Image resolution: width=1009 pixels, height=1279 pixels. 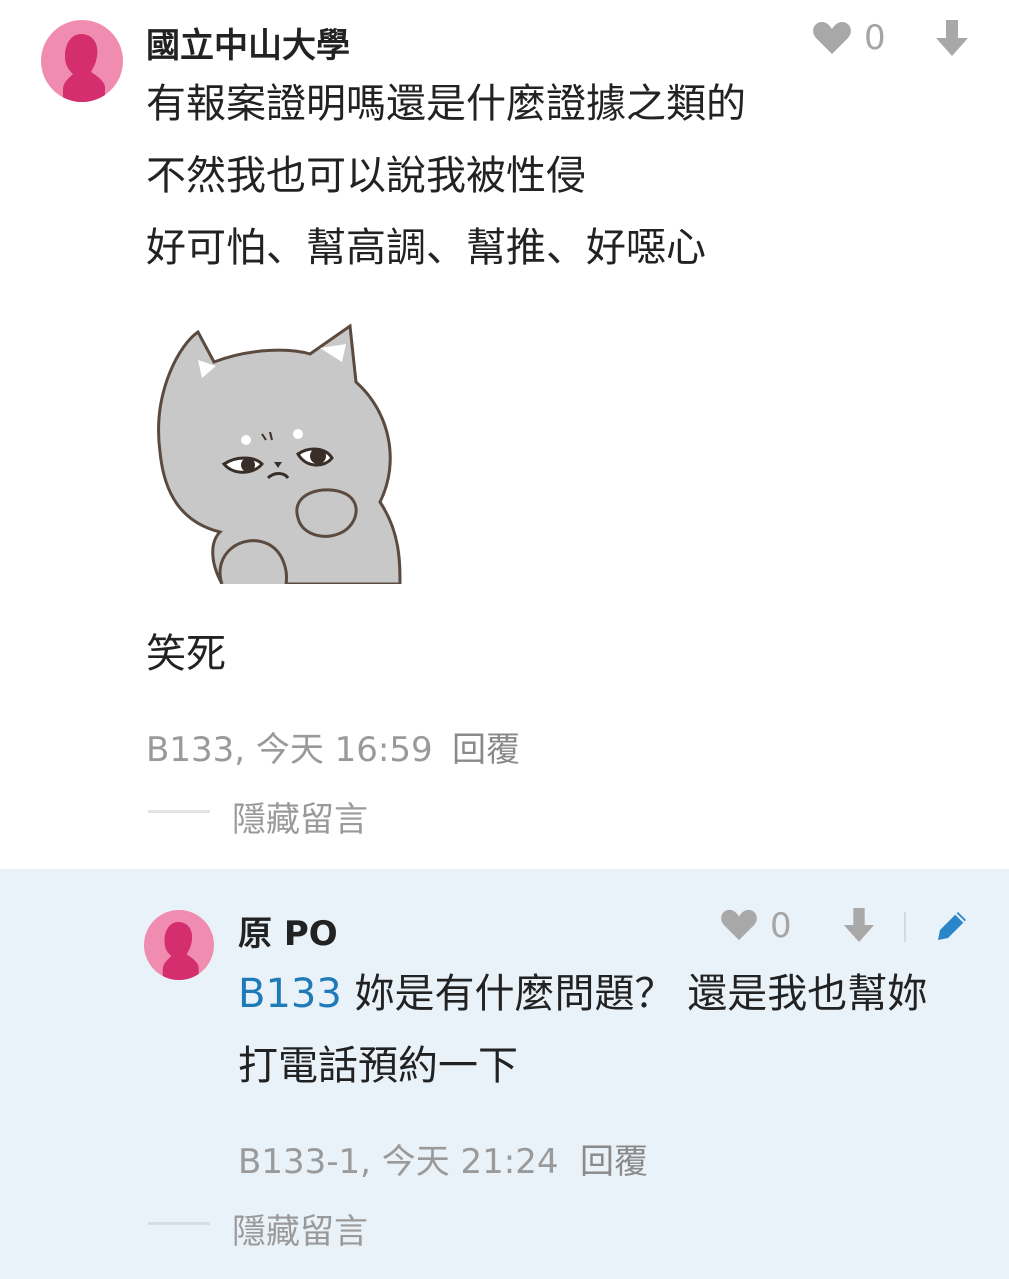 I want to click on edit-pencil-icon, so click(x=952, y=926).